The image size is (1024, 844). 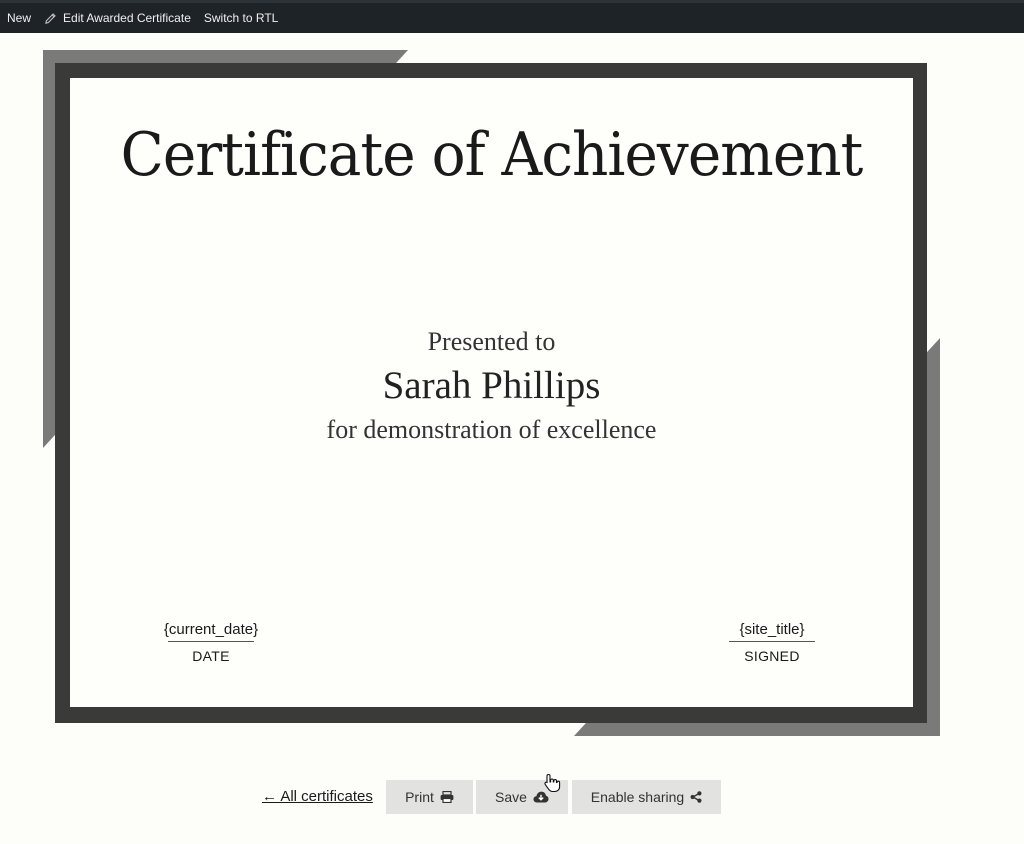 What do you see at coordinates (696, 797) in the screenshot?
I see `share-icon` at bounding box center [696, 797].